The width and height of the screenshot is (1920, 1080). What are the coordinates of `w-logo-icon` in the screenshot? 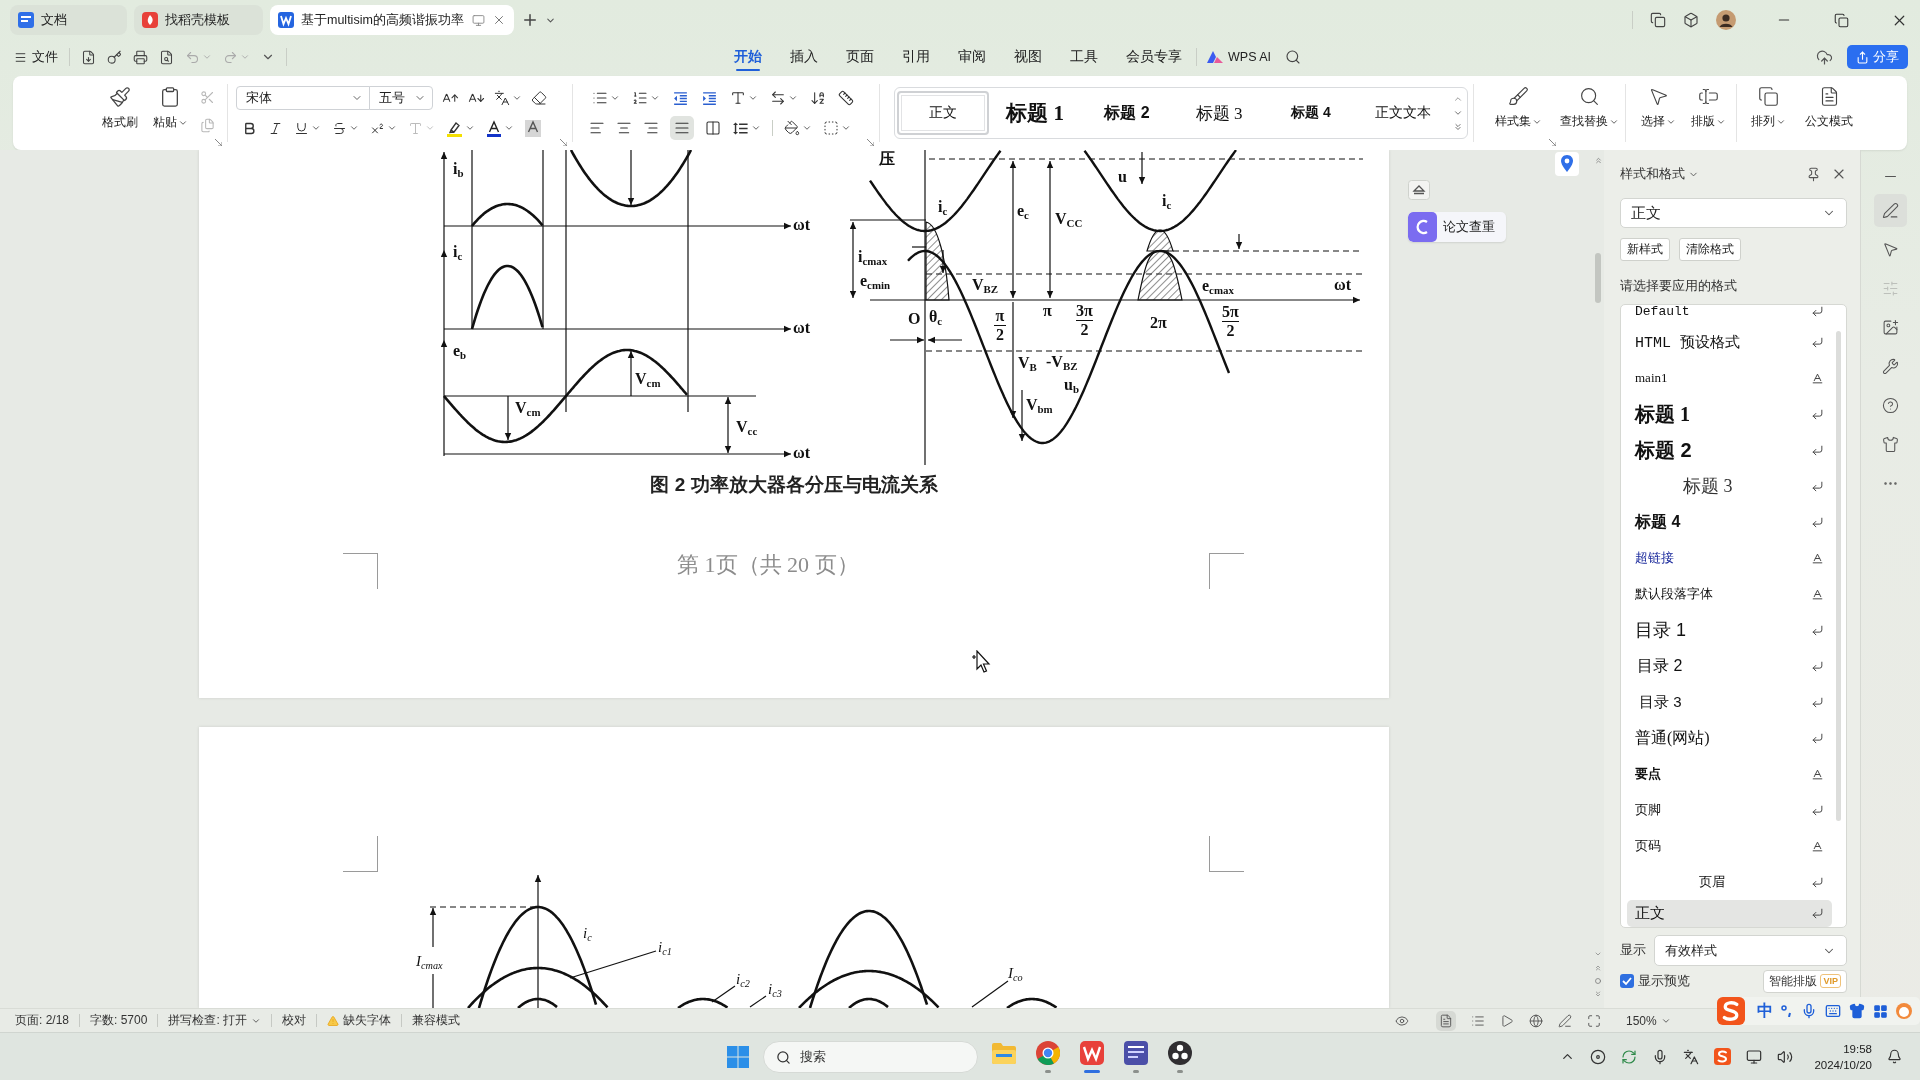 It's located at (1092, 1052).